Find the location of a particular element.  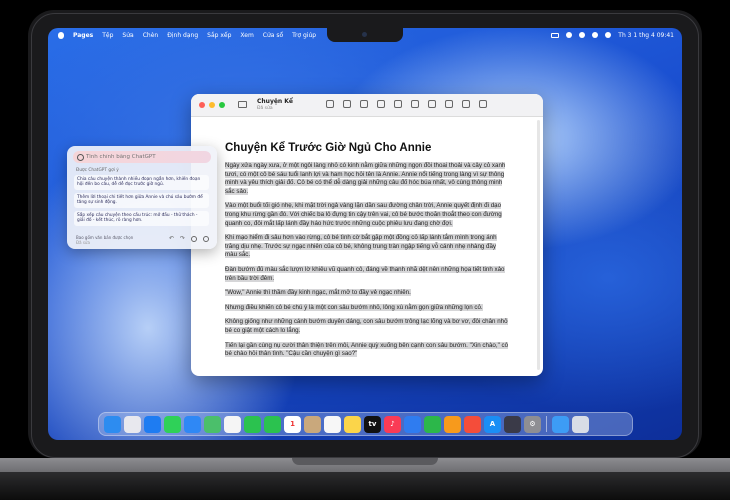

undo-icon: ↶ is located at coordinates (171, 239).